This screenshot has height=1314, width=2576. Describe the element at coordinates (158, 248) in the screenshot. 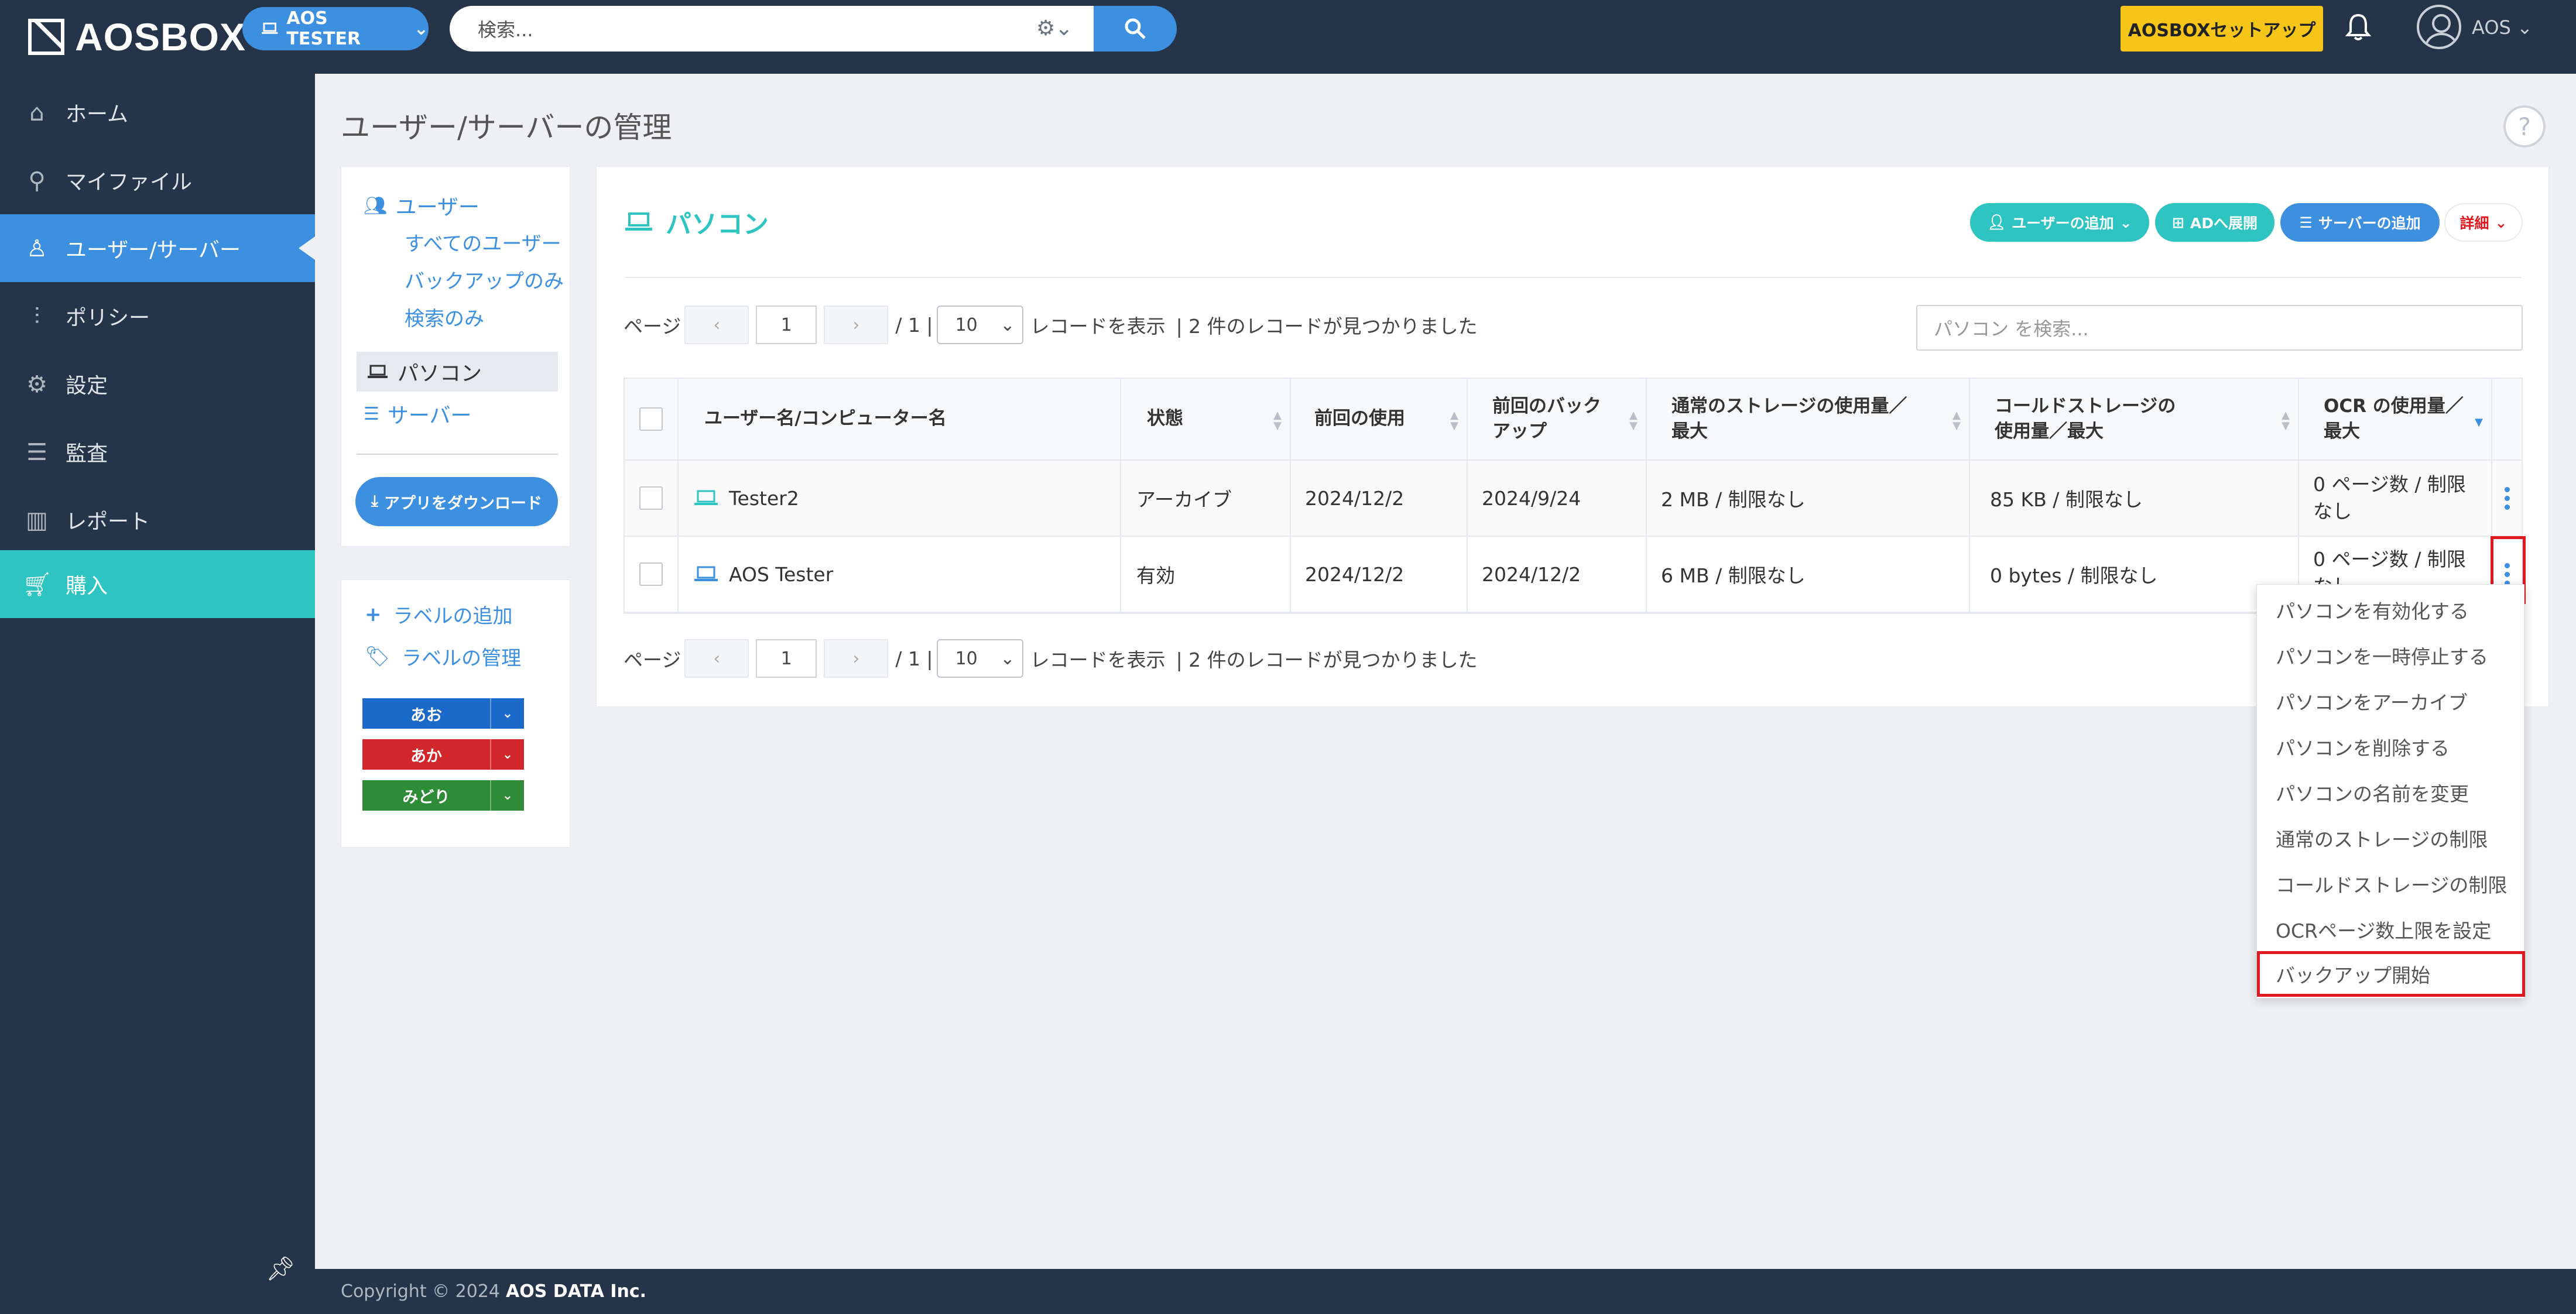

I see `sidebar-item-users-servers: ♙ ユーザー/サーバー` at that location.